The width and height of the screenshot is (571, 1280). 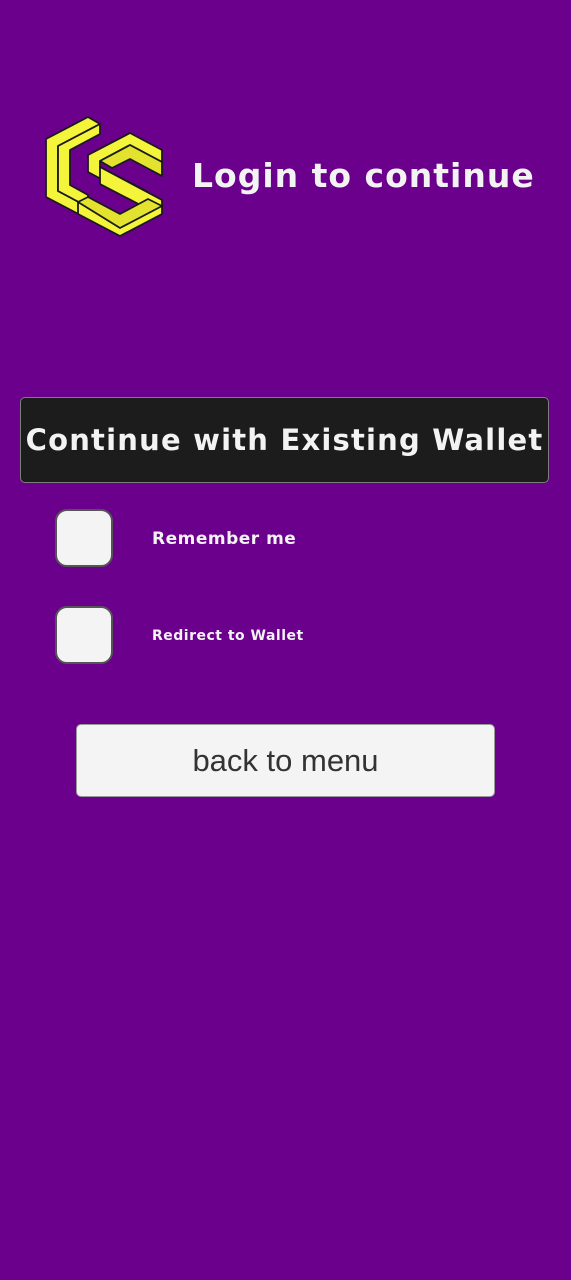 I want to click on remember-me-option: Remember me, so click(x=280, y=539).